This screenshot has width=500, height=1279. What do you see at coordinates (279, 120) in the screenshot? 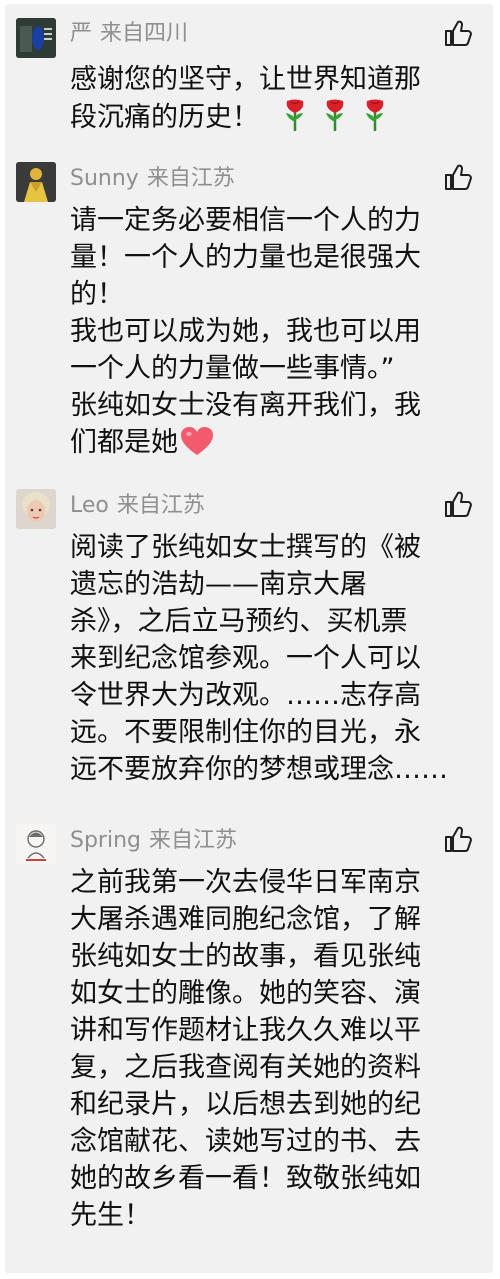
I see `comment-line: 段沉痛的历史！` at bounding box center [279, 120].